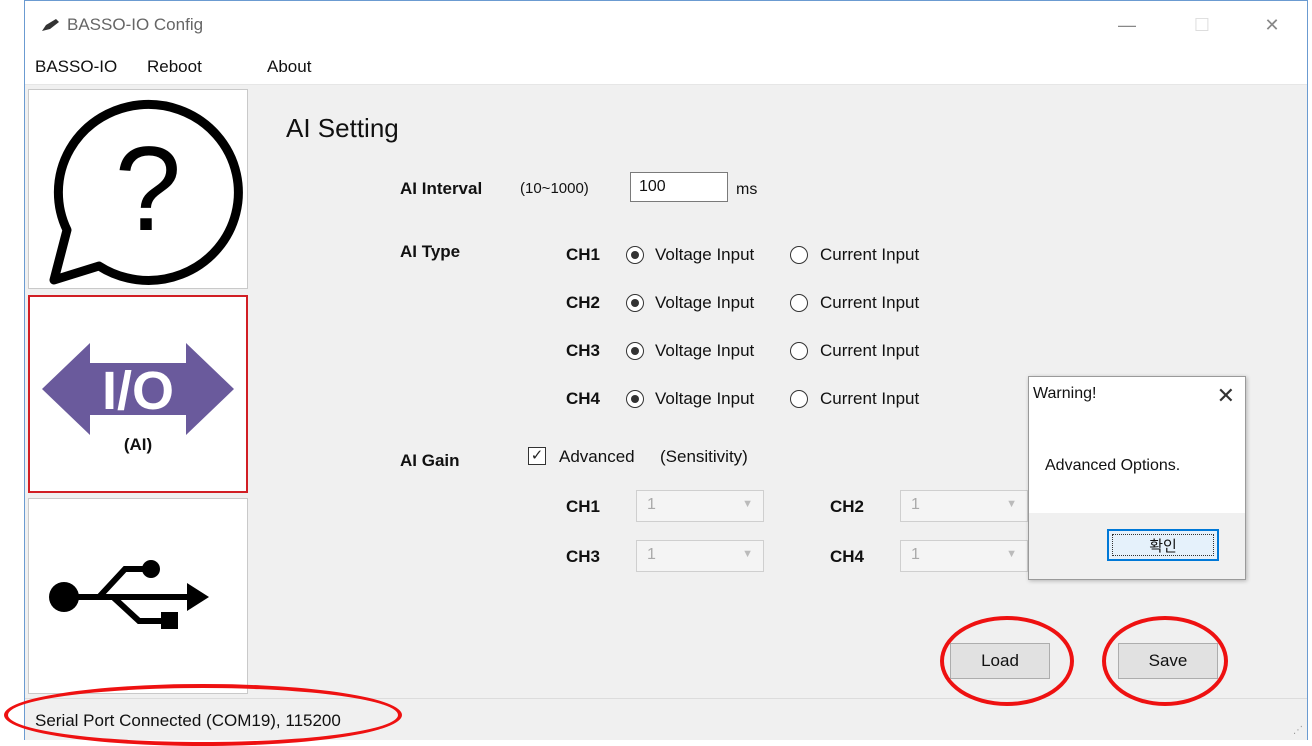 The width and height of the screenshot is (1312, 746). Describe the element at coordinates (583, 254) in the screenshot. I see `type-channel-label: CH1` at that location.